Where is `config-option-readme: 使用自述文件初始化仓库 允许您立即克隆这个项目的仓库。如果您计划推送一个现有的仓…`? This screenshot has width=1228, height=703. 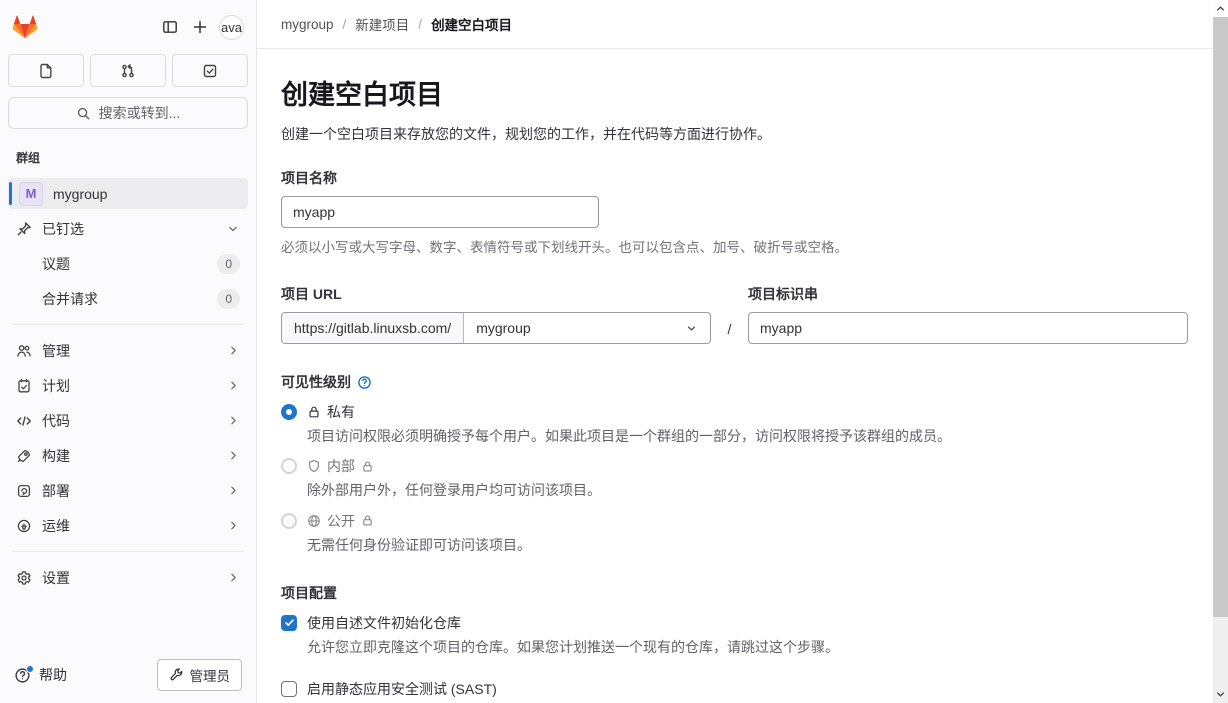 config-option-readme: 使用自述文件初始化仓库 允许您立即克隆这个项目的仓库。如果您计划推送一个现有的仓… is located at coordinates (734, 635).